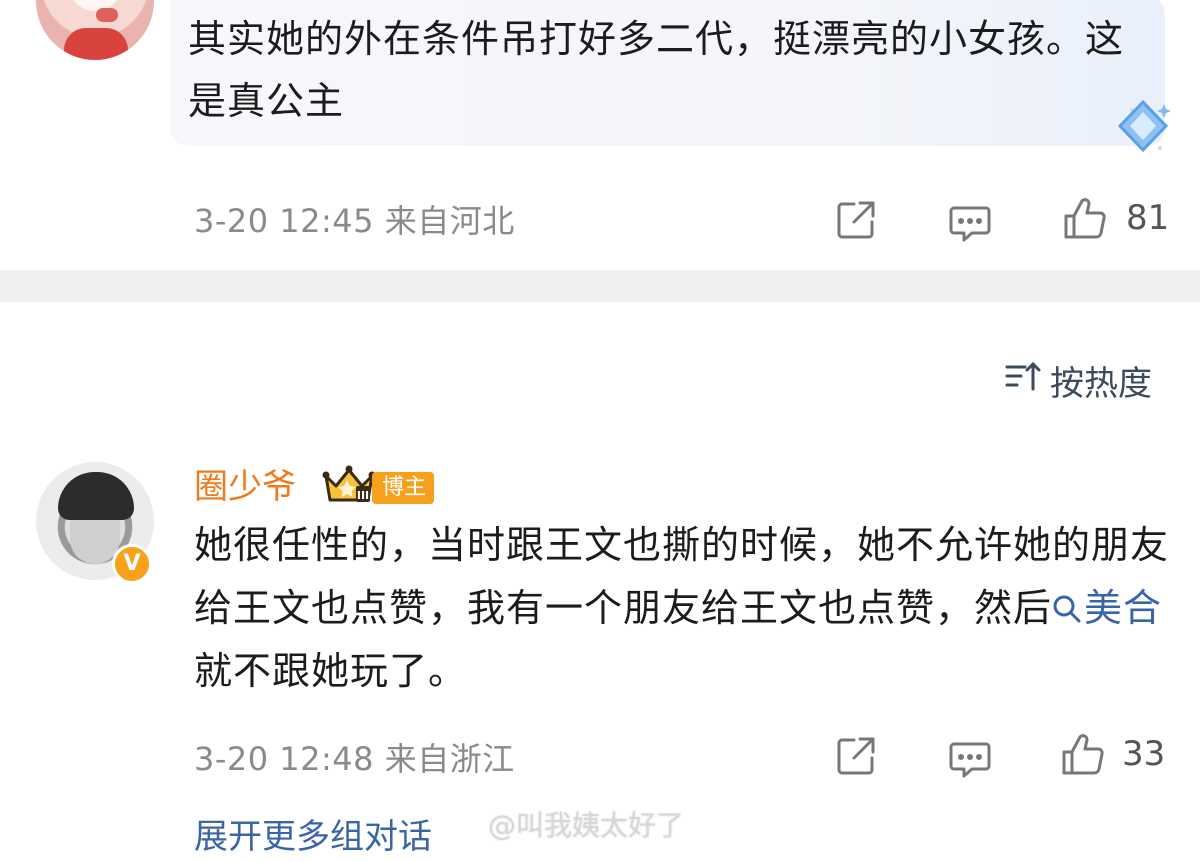  I want to click on comment-meta: 3-20 12:48 来自浙江, so click(354, 759).